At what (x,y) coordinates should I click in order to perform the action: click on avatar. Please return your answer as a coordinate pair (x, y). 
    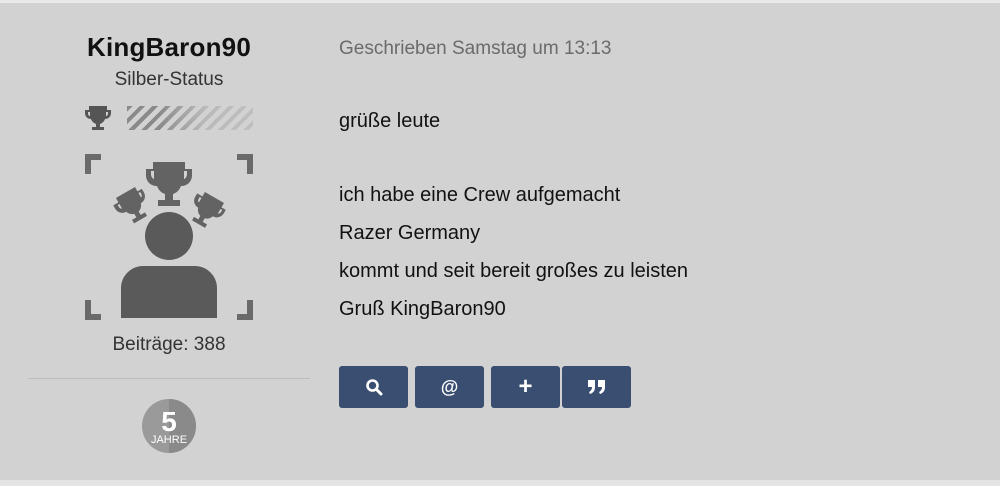
    Looking at the image, I should click on (169, 237).